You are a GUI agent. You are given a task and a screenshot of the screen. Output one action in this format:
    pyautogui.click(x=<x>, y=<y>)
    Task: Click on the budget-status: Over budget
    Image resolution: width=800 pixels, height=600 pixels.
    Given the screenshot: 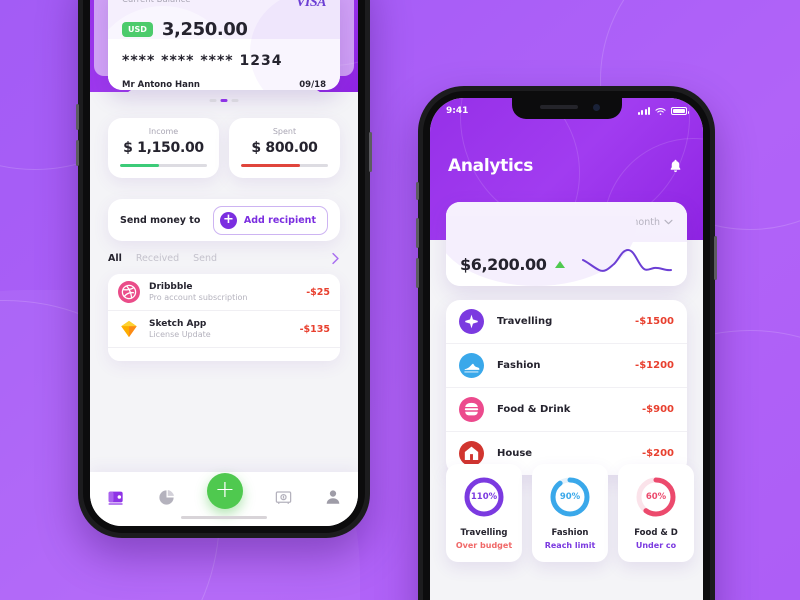 What is the action you would take?
    pyautogui.click(x=484, y=545)
    